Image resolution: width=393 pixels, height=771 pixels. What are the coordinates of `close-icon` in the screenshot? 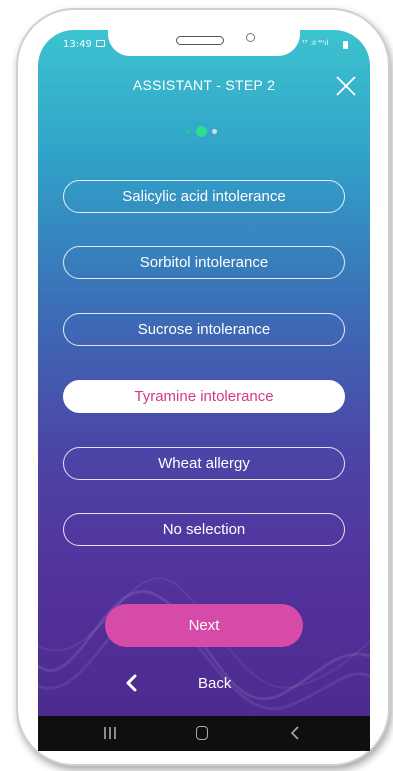 It's located at (346, 86).